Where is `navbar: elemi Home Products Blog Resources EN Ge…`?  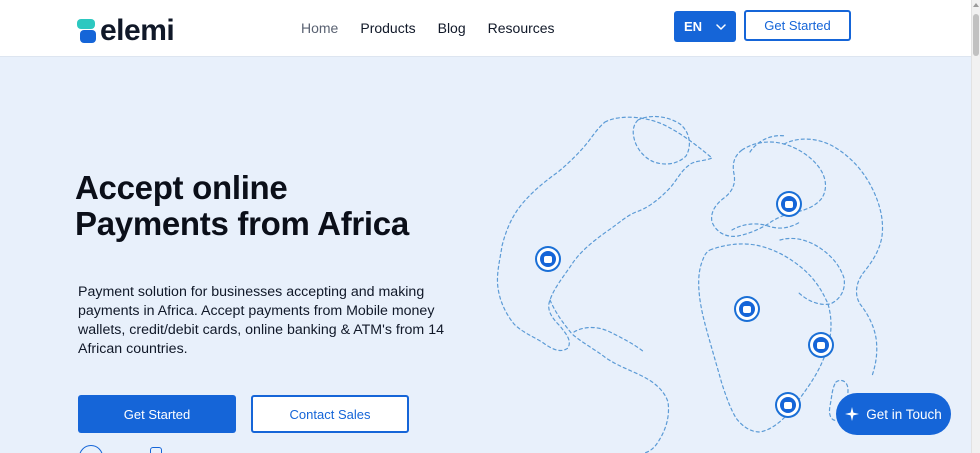 navbar: elemi Home Products Blog Resources EN Ge… is located at coordinates (485, 28).